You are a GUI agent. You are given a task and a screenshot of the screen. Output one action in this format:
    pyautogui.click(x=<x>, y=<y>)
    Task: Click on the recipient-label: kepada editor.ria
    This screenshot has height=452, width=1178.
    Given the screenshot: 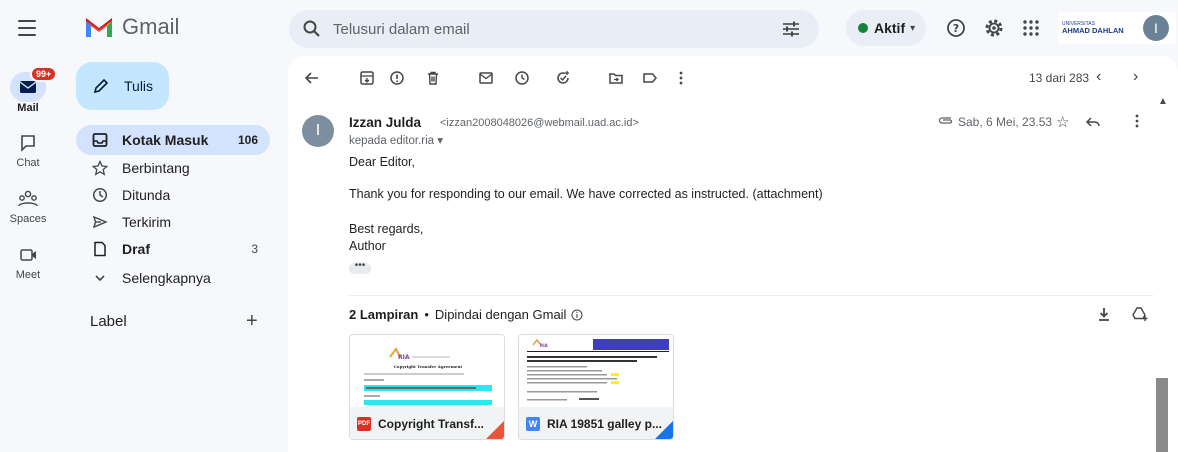 What is the action you would take?
    pyautogui.click(x=392, y=141)
    